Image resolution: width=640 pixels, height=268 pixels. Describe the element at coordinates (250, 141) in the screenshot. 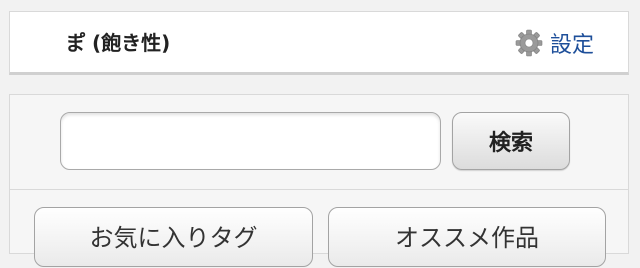

I see `search-input` at that location.